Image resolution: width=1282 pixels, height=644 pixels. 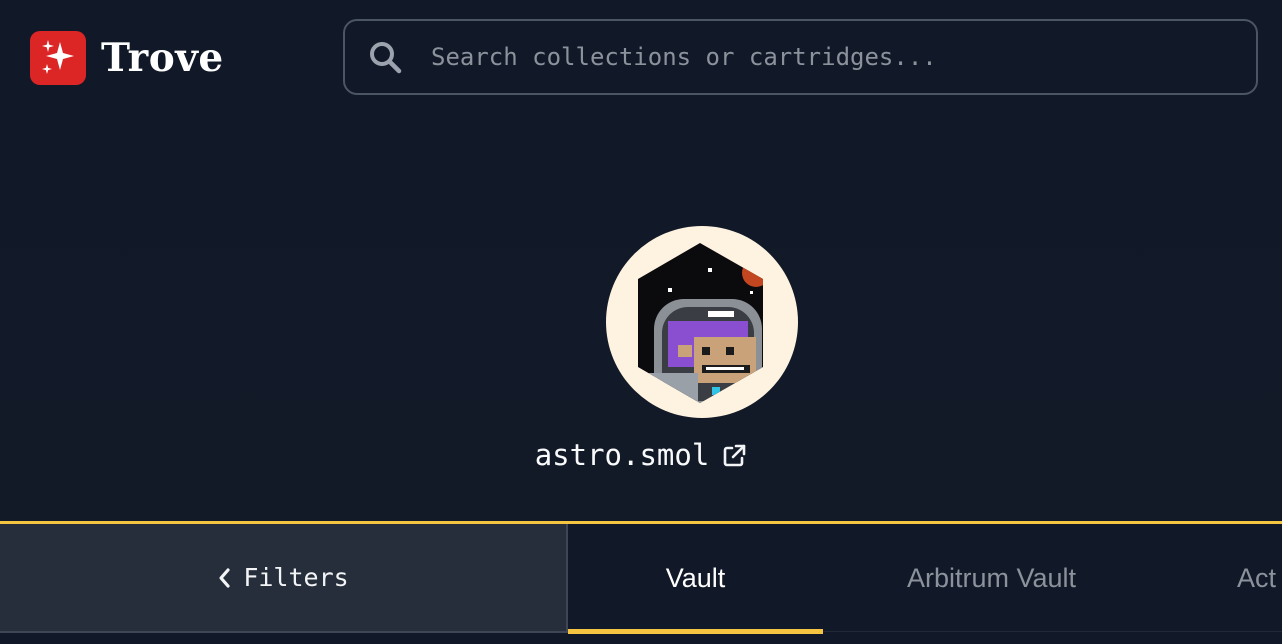 What do you see at coordinates (224, 577) in the screenshot?
I see `chevron-left-icon` at bounding box center [224, 577].